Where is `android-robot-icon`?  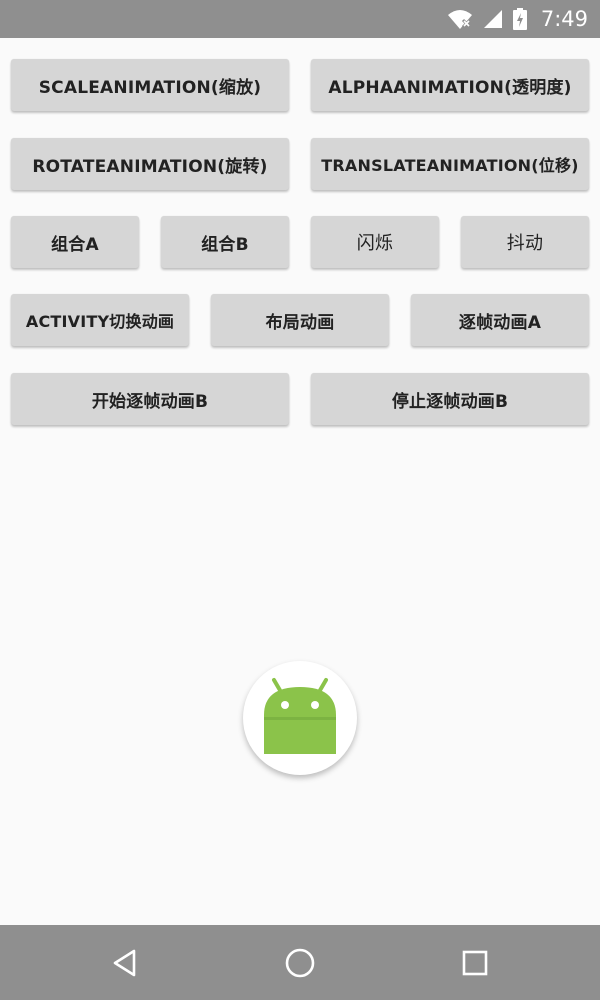 android-robot-icon is located at coordinates (300, 716).